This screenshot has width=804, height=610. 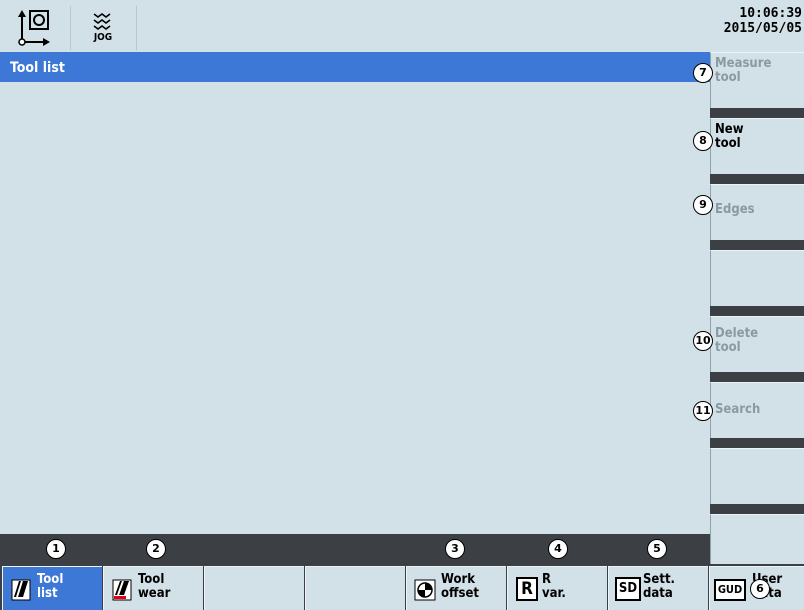 What do you see at coordinates (735, 209) in the screenshot?
I see `softkey-label: Edges` at bounding box center [735, 209].